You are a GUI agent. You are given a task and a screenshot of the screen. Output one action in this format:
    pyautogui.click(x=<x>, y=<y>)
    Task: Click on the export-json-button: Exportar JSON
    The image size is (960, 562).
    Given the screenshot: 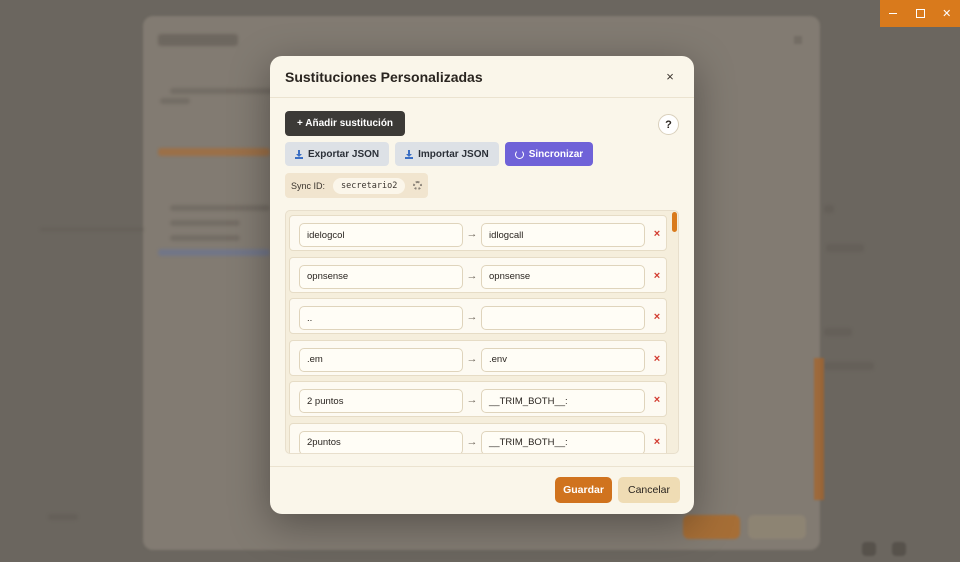 What is the action you would take?
    pyautogui.click(x=337, y=154)
    